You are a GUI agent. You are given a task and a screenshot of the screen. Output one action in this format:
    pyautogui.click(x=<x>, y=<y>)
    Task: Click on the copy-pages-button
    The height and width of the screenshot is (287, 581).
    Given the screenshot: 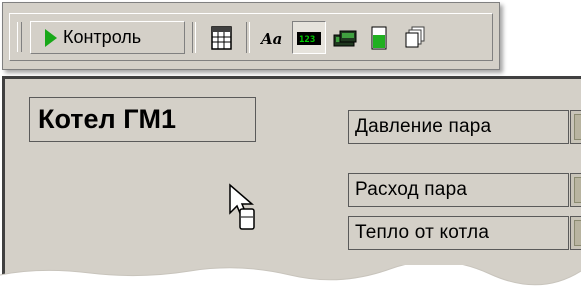 What is the action you would take?
    pyautogui.click(x=415, y=37)
    